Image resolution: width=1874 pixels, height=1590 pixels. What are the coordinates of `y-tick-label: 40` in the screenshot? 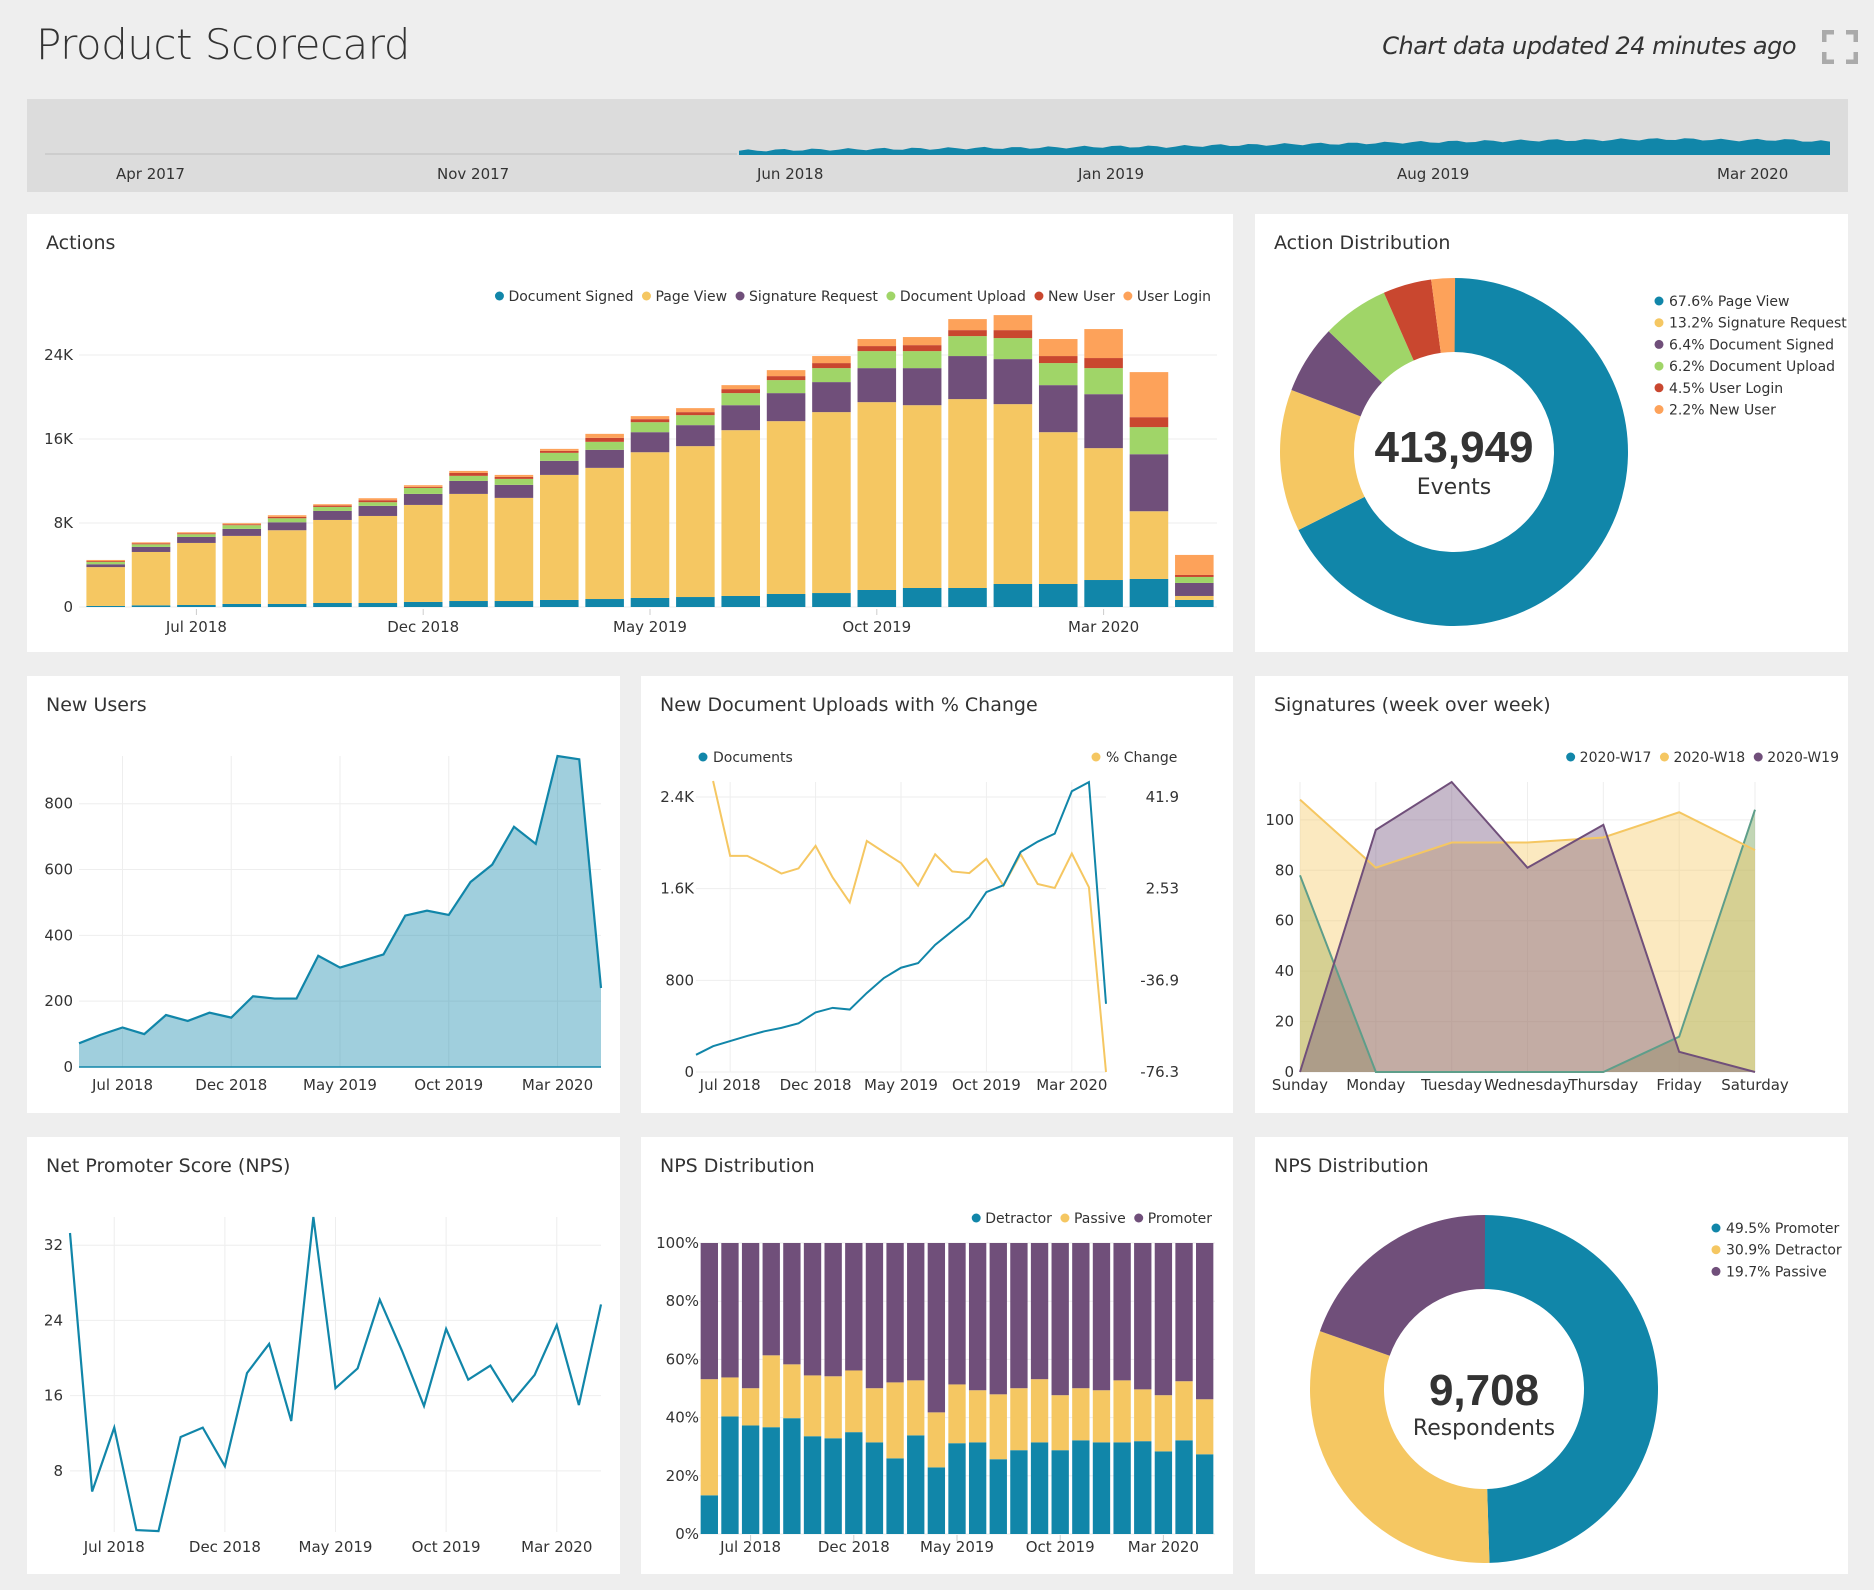 It's located at (1284, 971).